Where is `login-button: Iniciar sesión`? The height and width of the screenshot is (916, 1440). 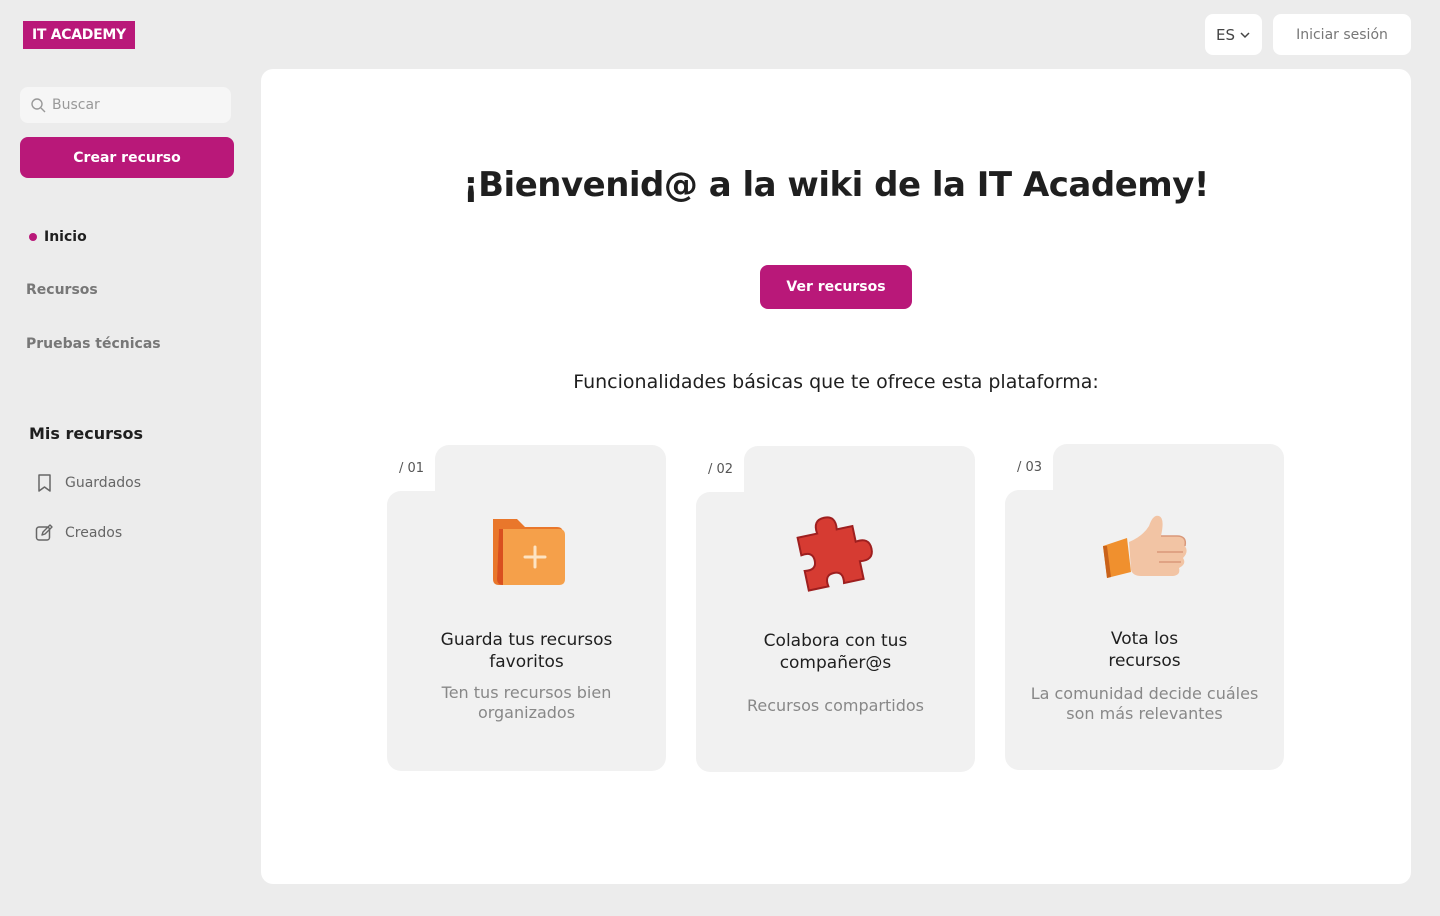 login-button: Iniciar sesión is located at coordinates (1342, 34).